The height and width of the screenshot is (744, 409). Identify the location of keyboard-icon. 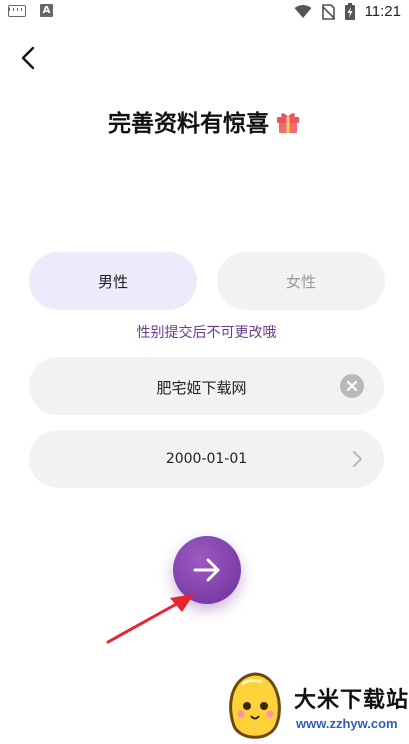
(17, 10).